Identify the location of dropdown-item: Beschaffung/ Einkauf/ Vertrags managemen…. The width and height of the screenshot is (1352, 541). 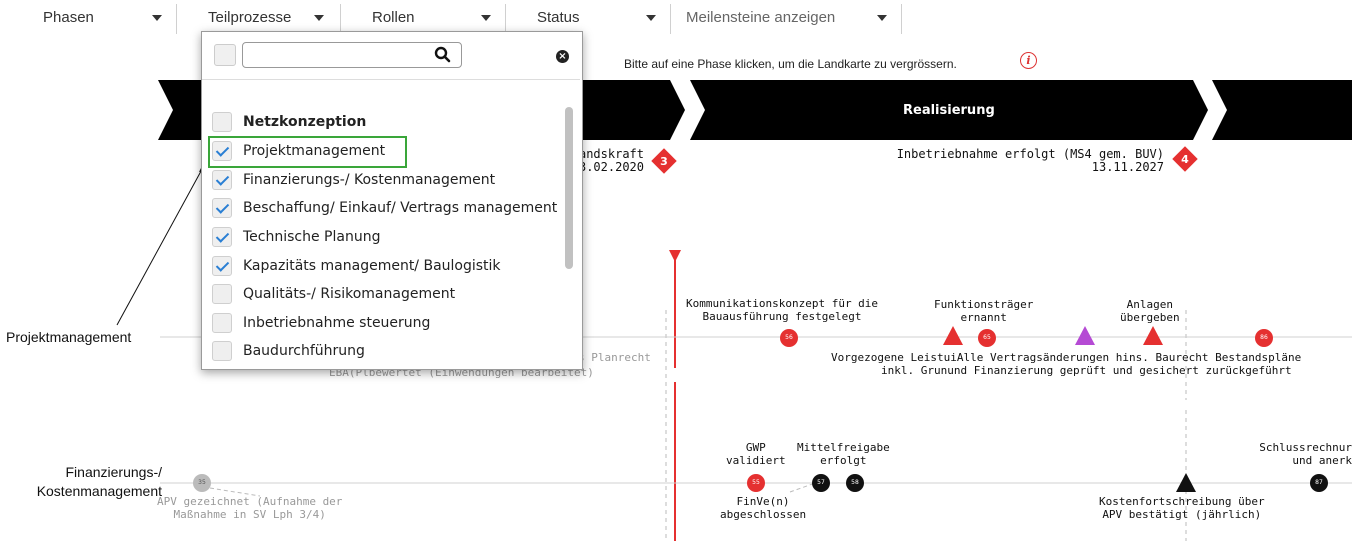
(387, 210).